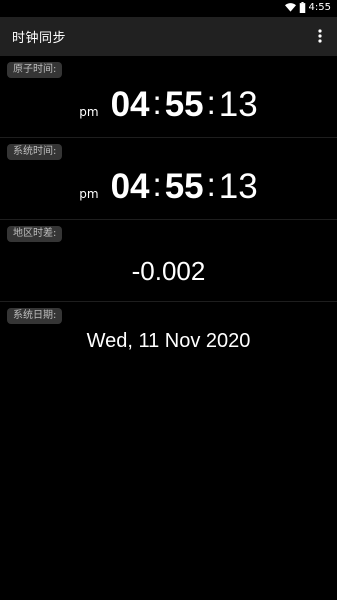 The width and height of the screenshot is (337, 600). What do you see at coordinates (184, 104) in the screenshot?
I see `atomic-time-minutes: 55` at bounding box center [184, 104].